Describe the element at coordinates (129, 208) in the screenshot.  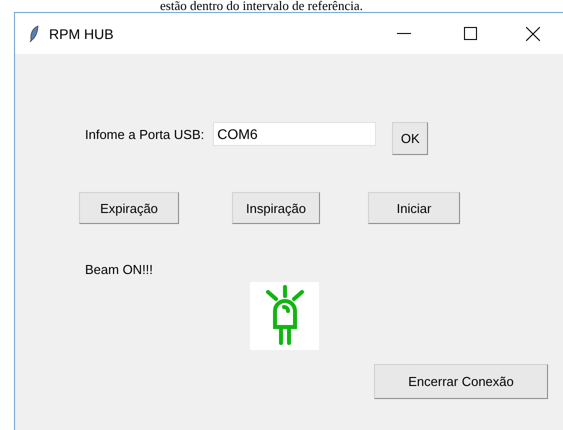
I see `action-button: Expiração` at that location.